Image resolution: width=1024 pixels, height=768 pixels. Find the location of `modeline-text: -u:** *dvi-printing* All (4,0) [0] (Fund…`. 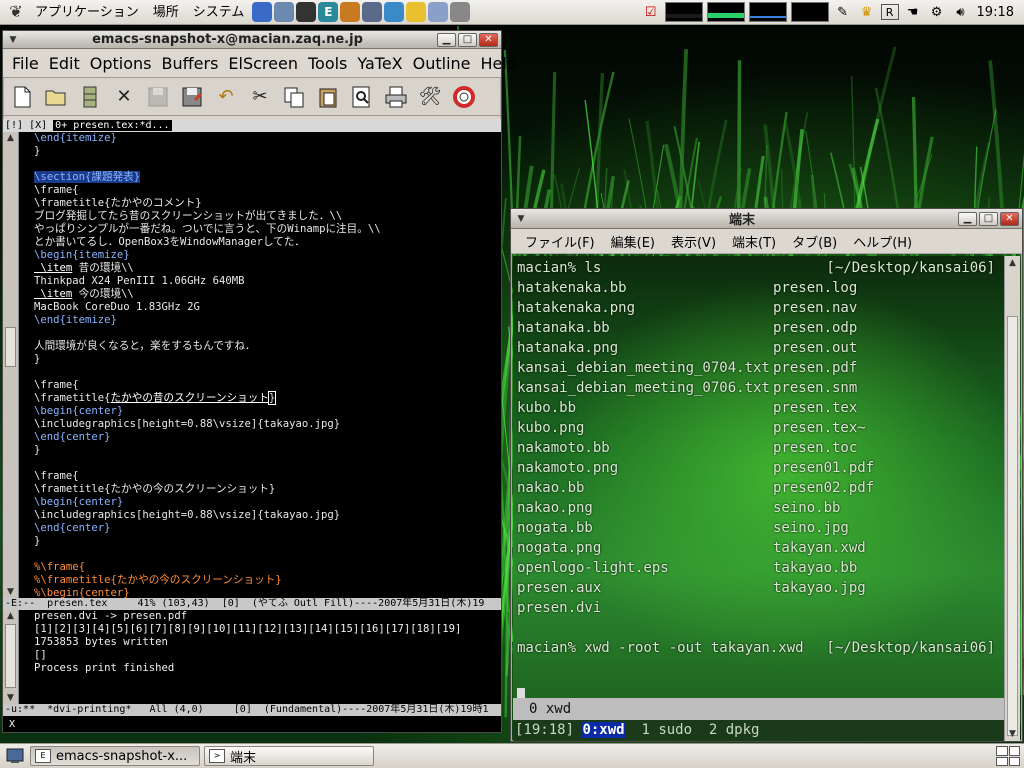

modeline-text: -u:** *dvi-printing* All (4,0) [0] (Fund… is located at coordinates (247, 709).